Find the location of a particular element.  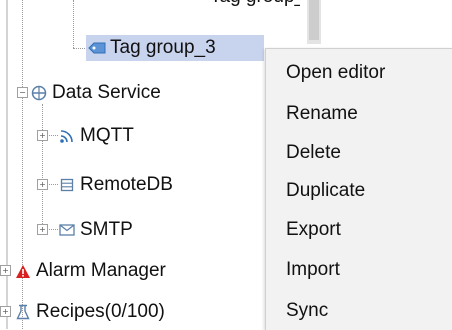

mail-icon is located at coordinates (67, 230).